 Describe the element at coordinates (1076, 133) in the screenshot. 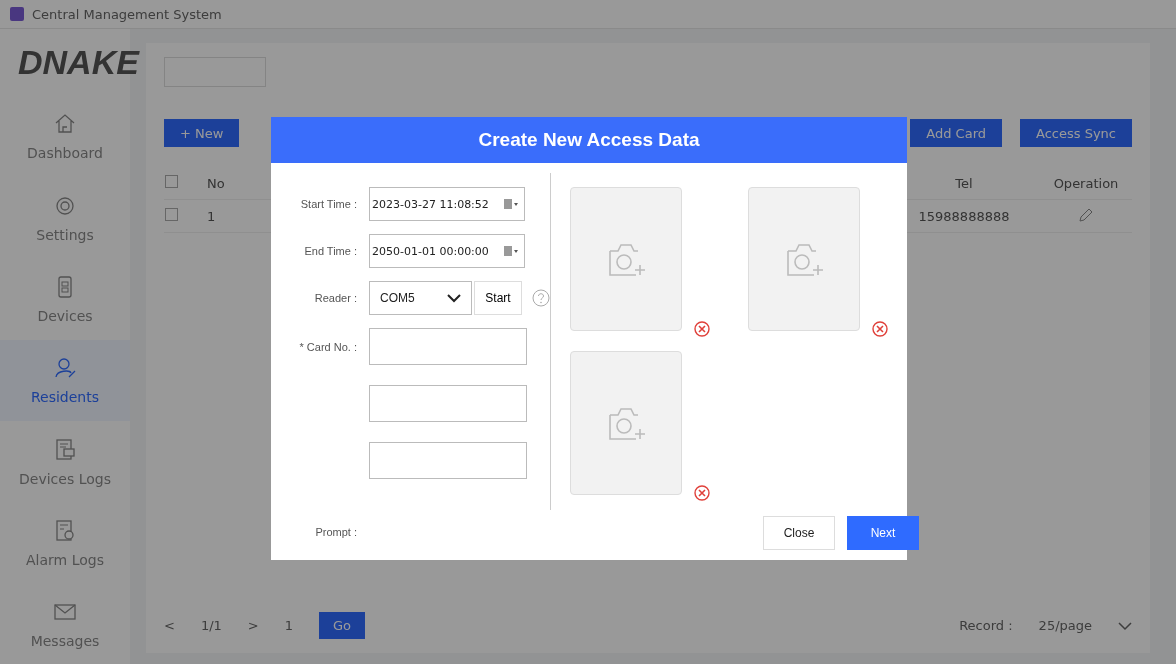

I see `toolbar-button: Access Sync` at that location.